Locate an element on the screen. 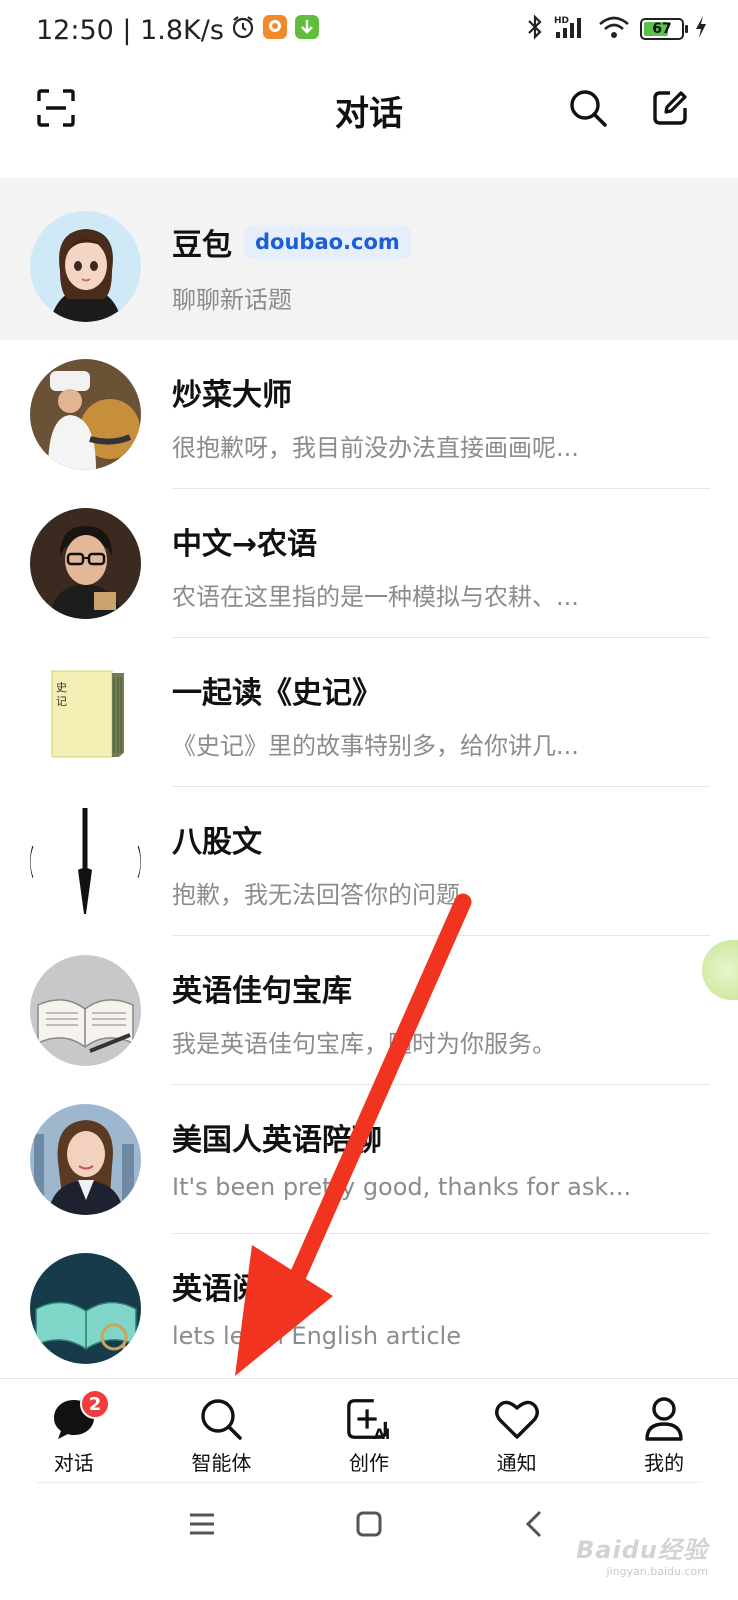  conversation-name: 中文→农语 is located at coordinates (245, 544).